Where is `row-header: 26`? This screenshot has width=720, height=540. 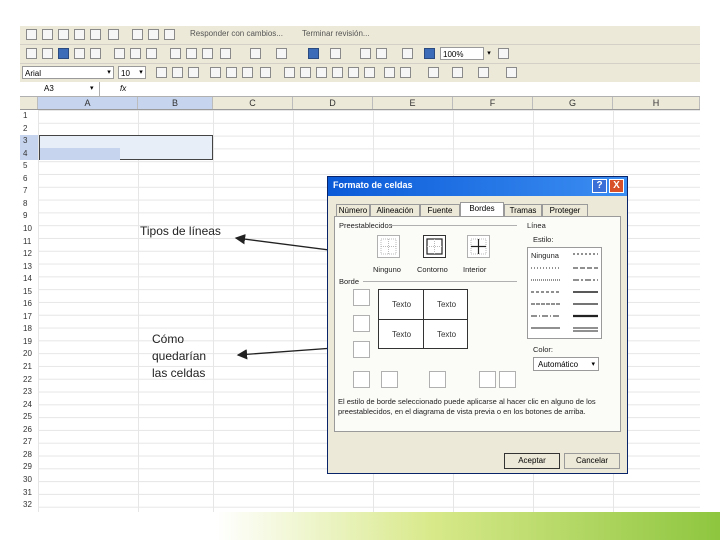 row-header: 26 is located at coordinates (29, 430).